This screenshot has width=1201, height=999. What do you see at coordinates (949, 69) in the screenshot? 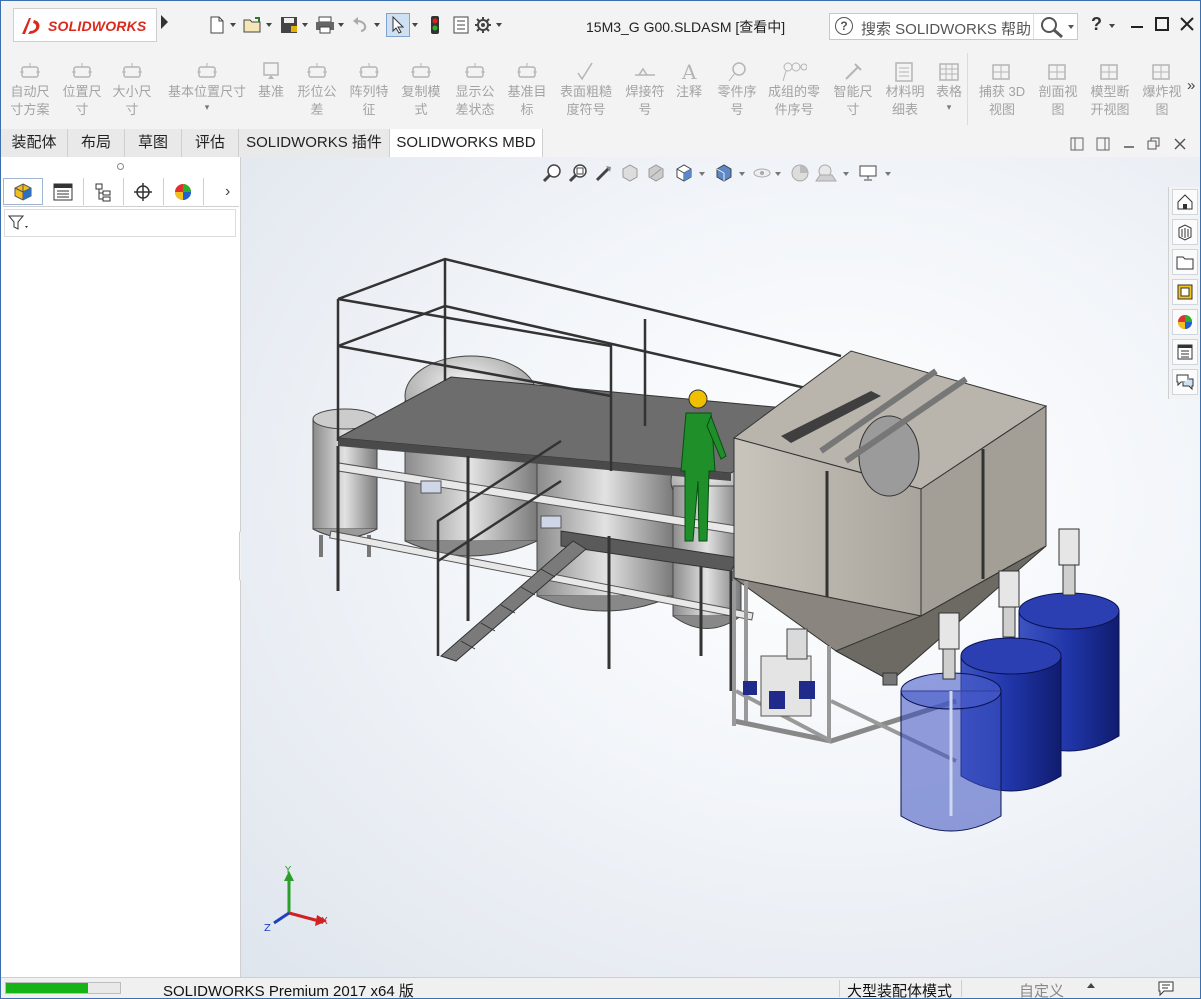
I see `table-icon` at bounding box center [949, 69].